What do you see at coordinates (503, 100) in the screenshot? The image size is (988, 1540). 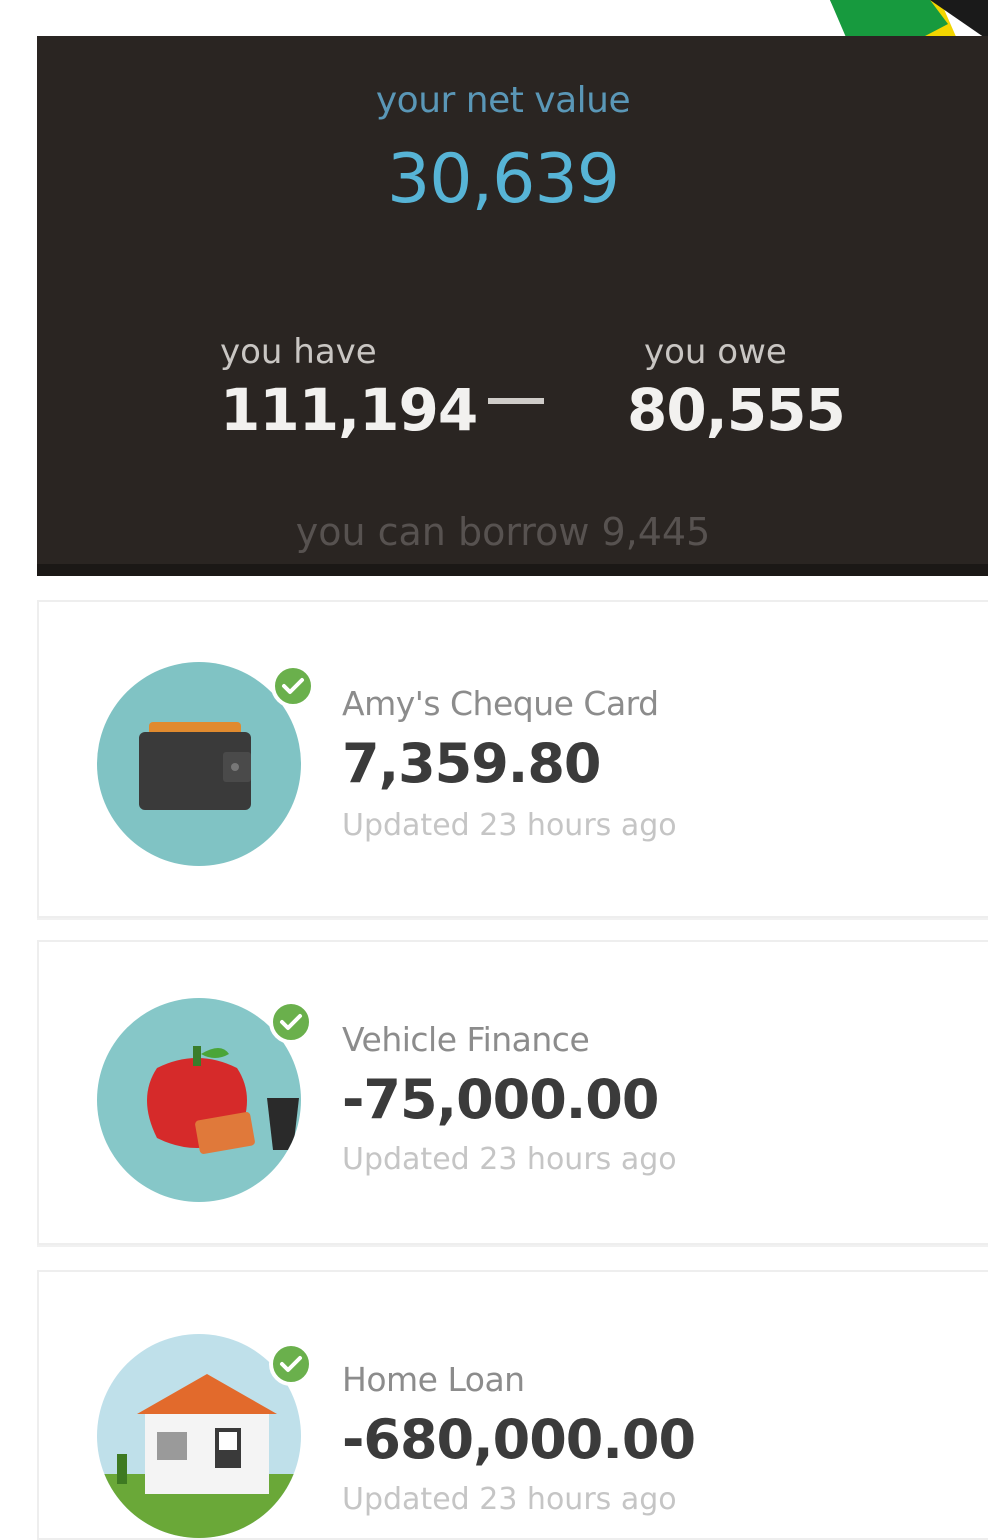 I see `net-value-label: your net value` at bounding box center [503, 100].